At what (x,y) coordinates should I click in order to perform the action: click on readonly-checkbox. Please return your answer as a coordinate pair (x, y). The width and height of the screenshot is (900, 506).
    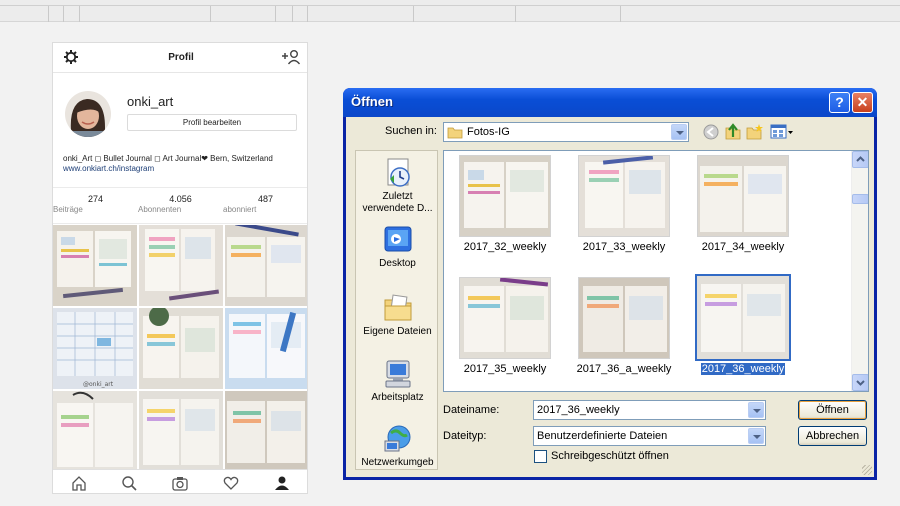
    Looking at the image, I should click on (540, 456).